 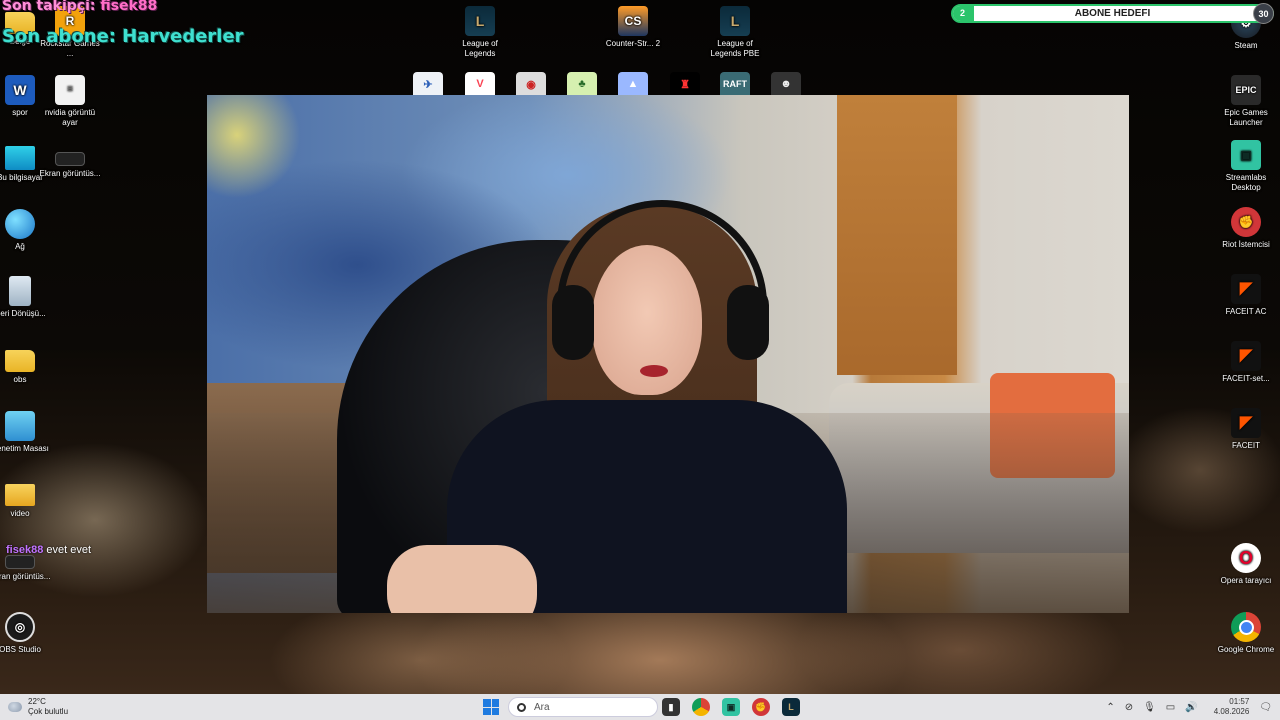 What do you see at coordinates (685, 84) in the screenshot?
I see `game-app-icon: ♜` at bounding box center [685, 84].